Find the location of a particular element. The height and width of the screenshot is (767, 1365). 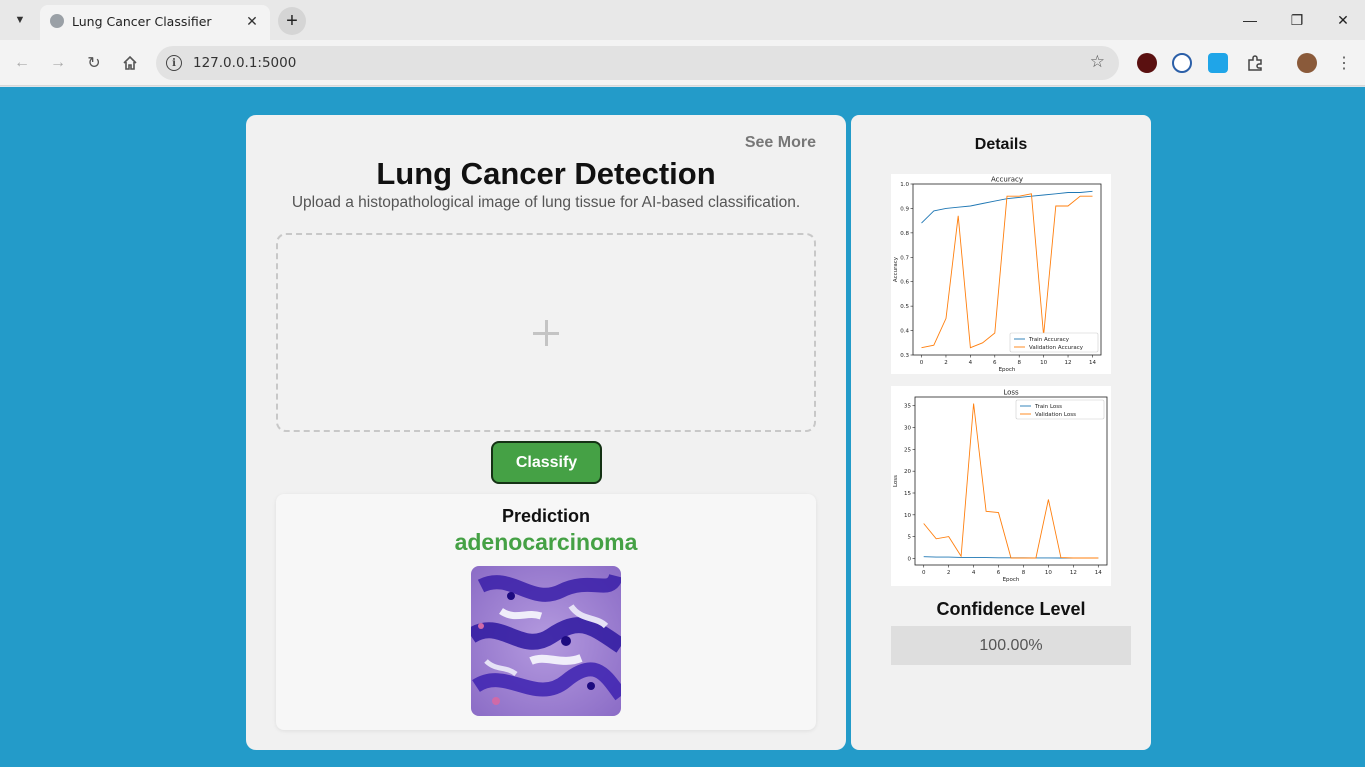

y-tick-label: 0.4 is located at coordinates (904, 332).